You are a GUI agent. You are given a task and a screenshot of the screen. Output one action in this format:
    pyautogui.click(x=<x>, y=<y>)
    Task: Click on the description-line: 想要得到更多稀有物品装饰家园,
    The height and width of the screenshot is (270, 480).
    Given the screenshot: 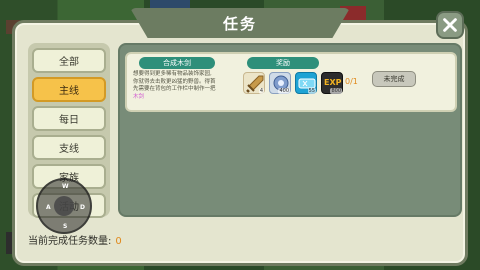 What is the action you would take?
    pyautogui.click(x=172, y=74)
    